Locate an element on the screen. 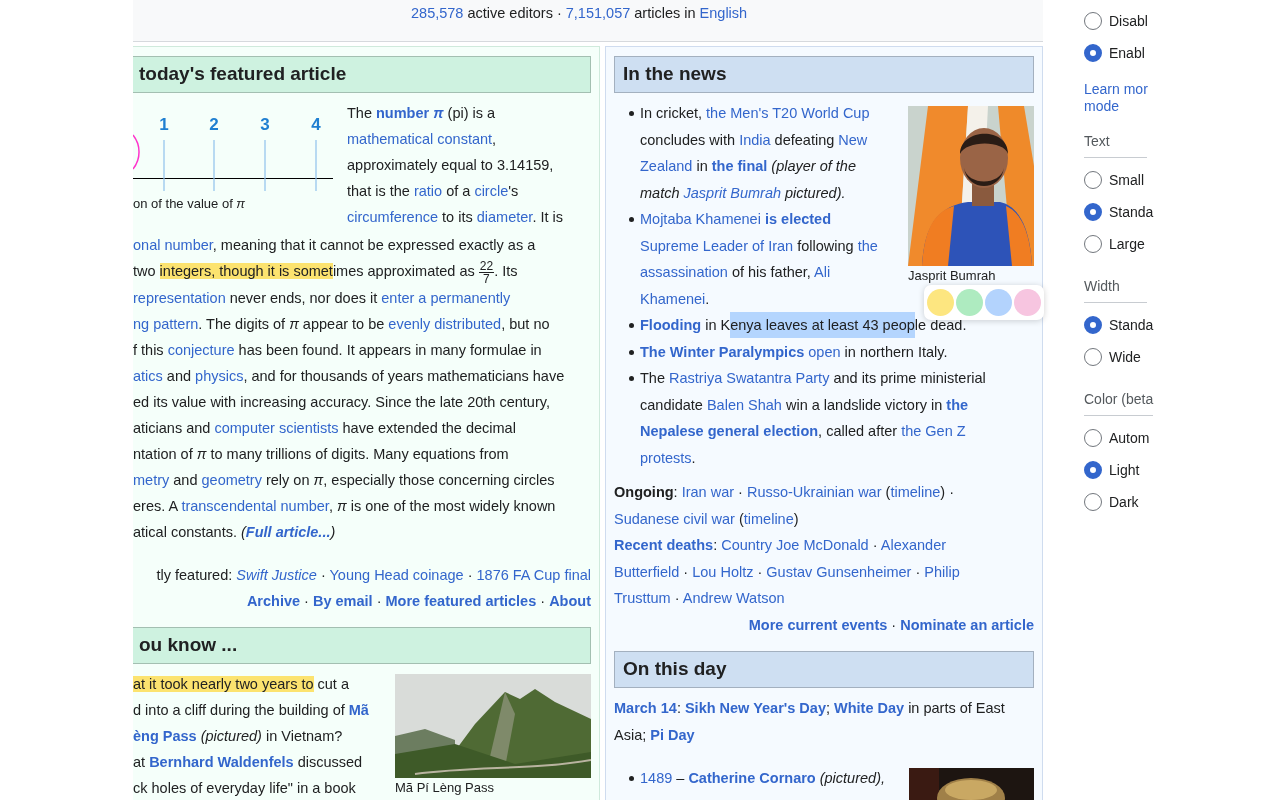 This screenshot has width=1280, height=800. link: representation is located at coordinates (179, 297).